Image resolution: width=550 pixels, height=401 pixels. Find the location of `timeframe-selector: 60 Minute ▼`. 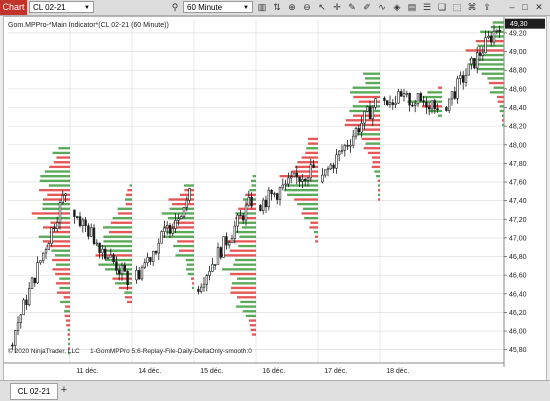

timeframe-selector: 60 Minute ▼ is located at coordinates (218, 7).